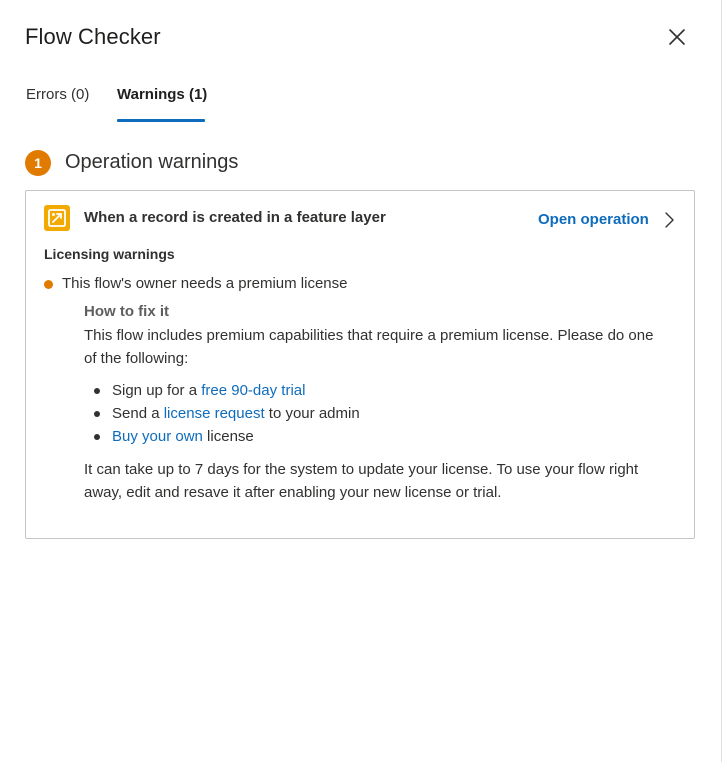 This screenshot has height=762, width=724. I want to click on warning-bullet-icon, so click(48, 284).